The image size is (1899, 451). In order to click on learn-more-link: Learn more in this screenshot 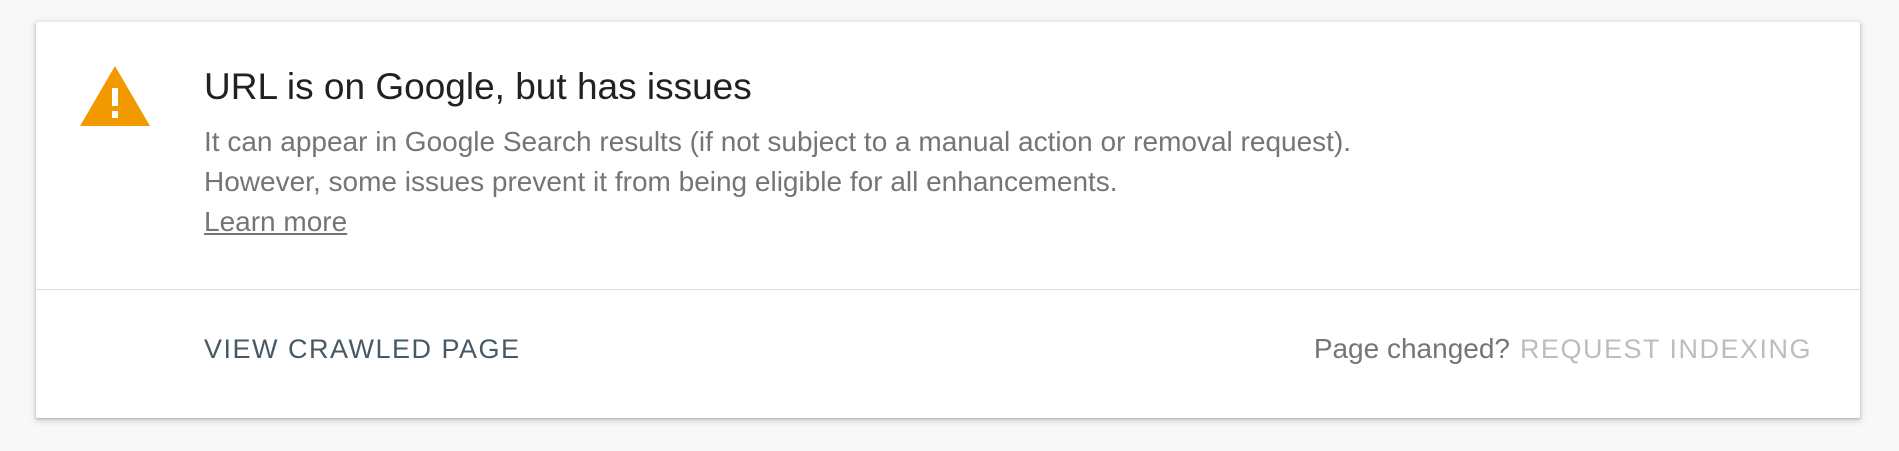, I will do `click(275, 222)`.